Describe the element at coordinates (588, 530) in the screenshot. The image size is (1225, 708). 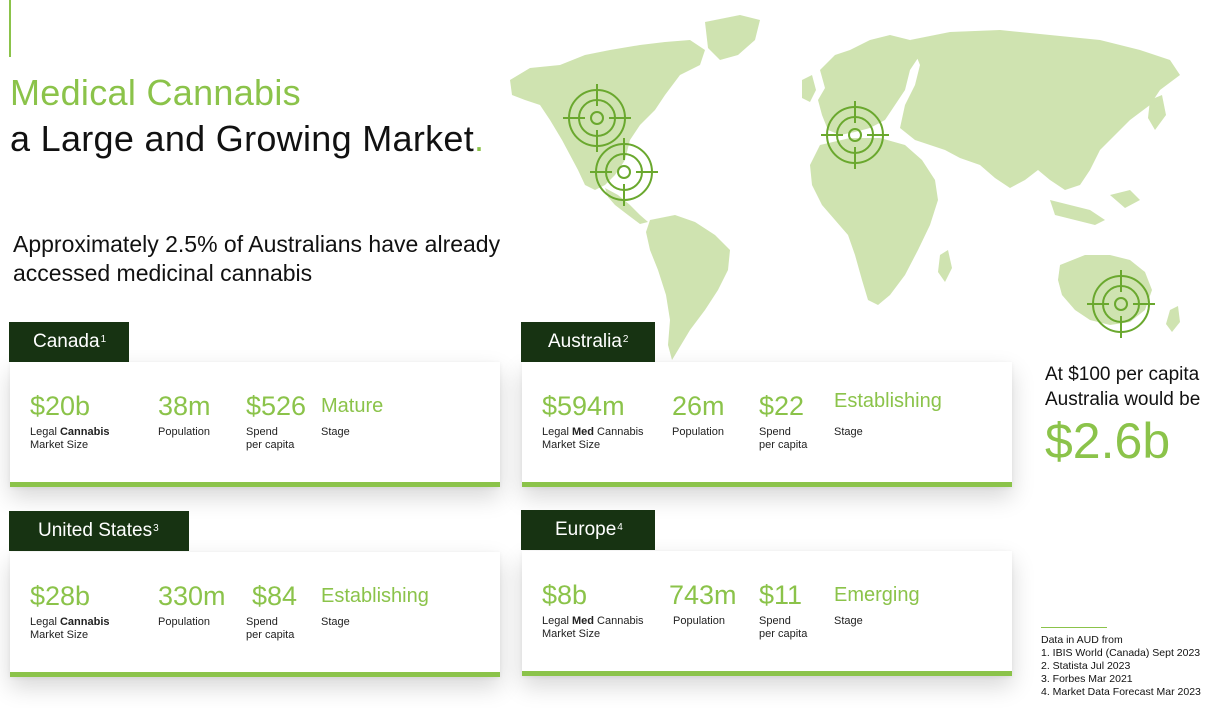
I see `region-tab-europe: Europe 4` at that location.